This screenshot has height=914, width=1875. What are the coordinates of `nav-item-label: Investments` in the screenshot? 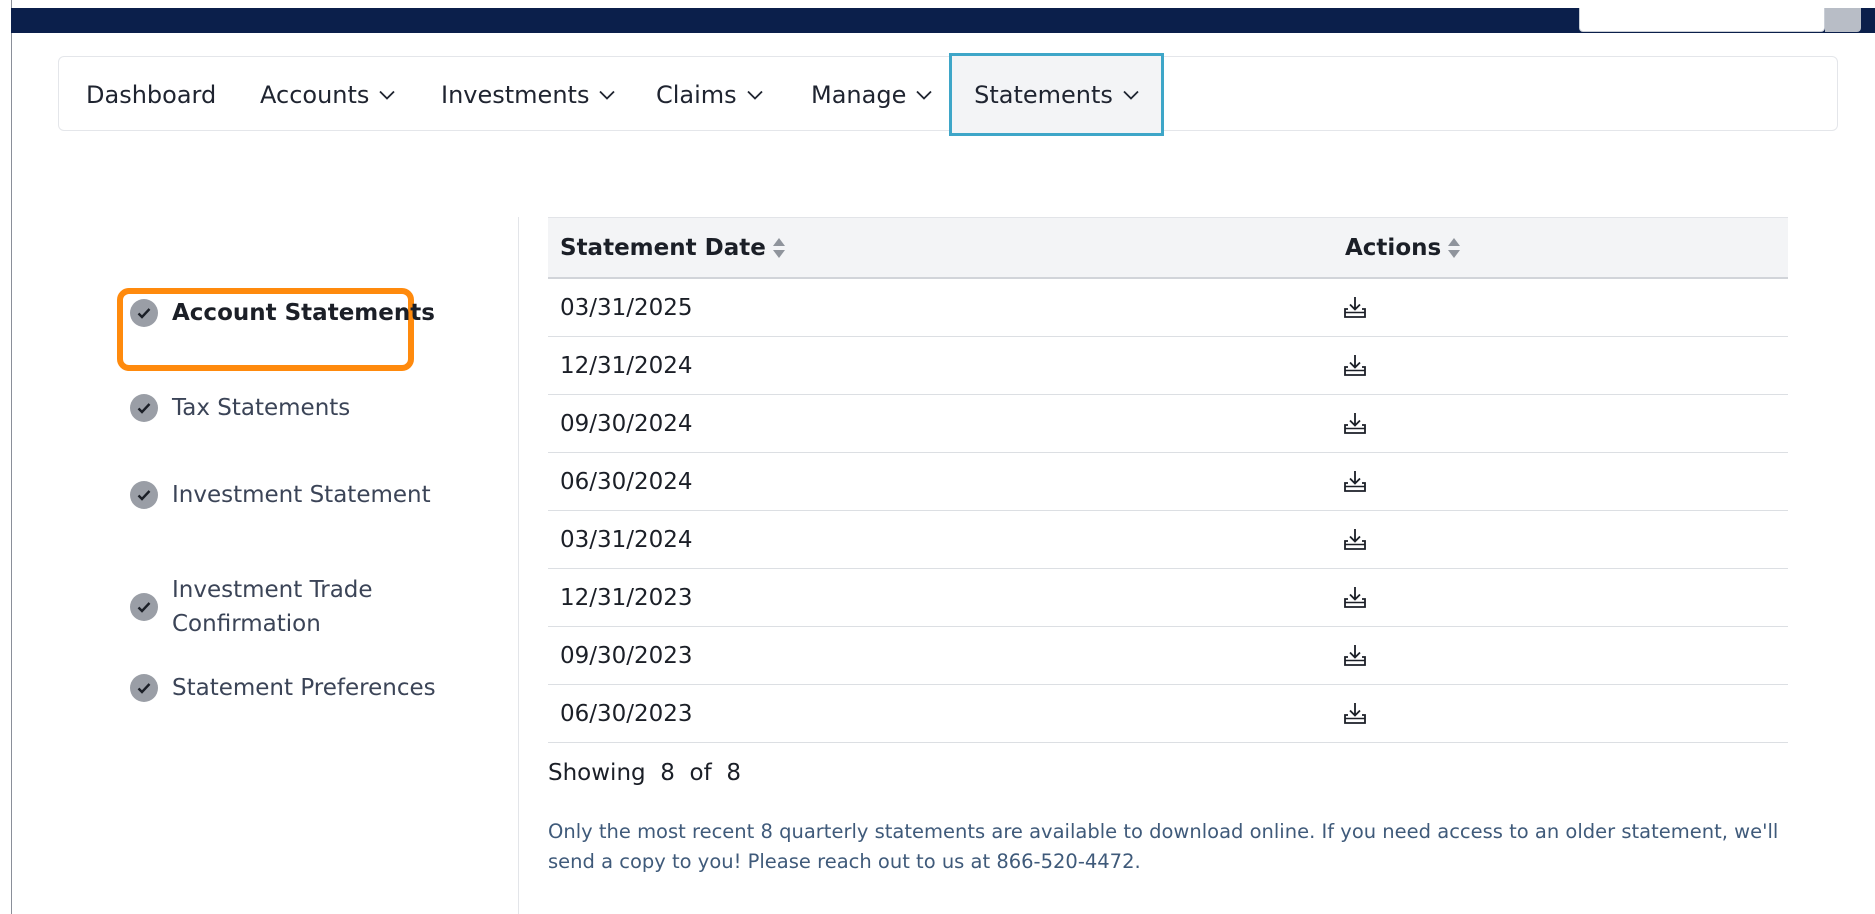 It's located at (515, 94).